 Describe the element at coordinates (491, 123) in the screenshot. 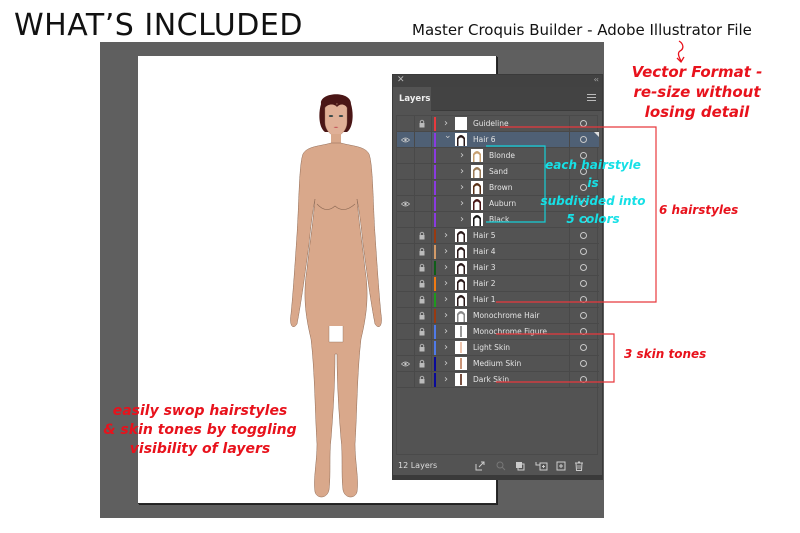

I see `layer-name: Guideline` at that location.